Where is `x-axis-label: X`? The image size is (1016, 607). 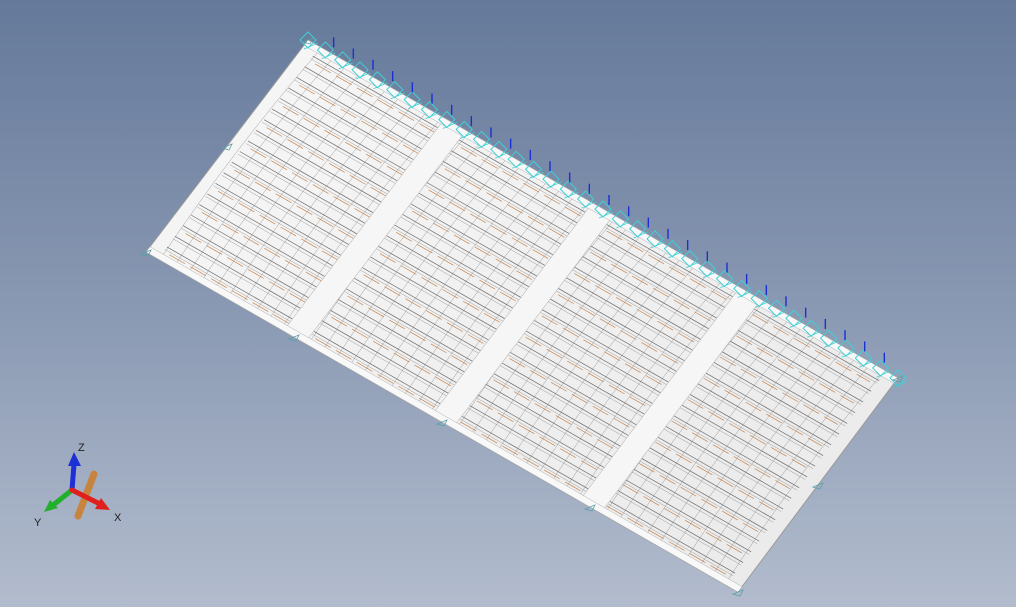 x-axis-label: X is located at coordinates (118, 518).